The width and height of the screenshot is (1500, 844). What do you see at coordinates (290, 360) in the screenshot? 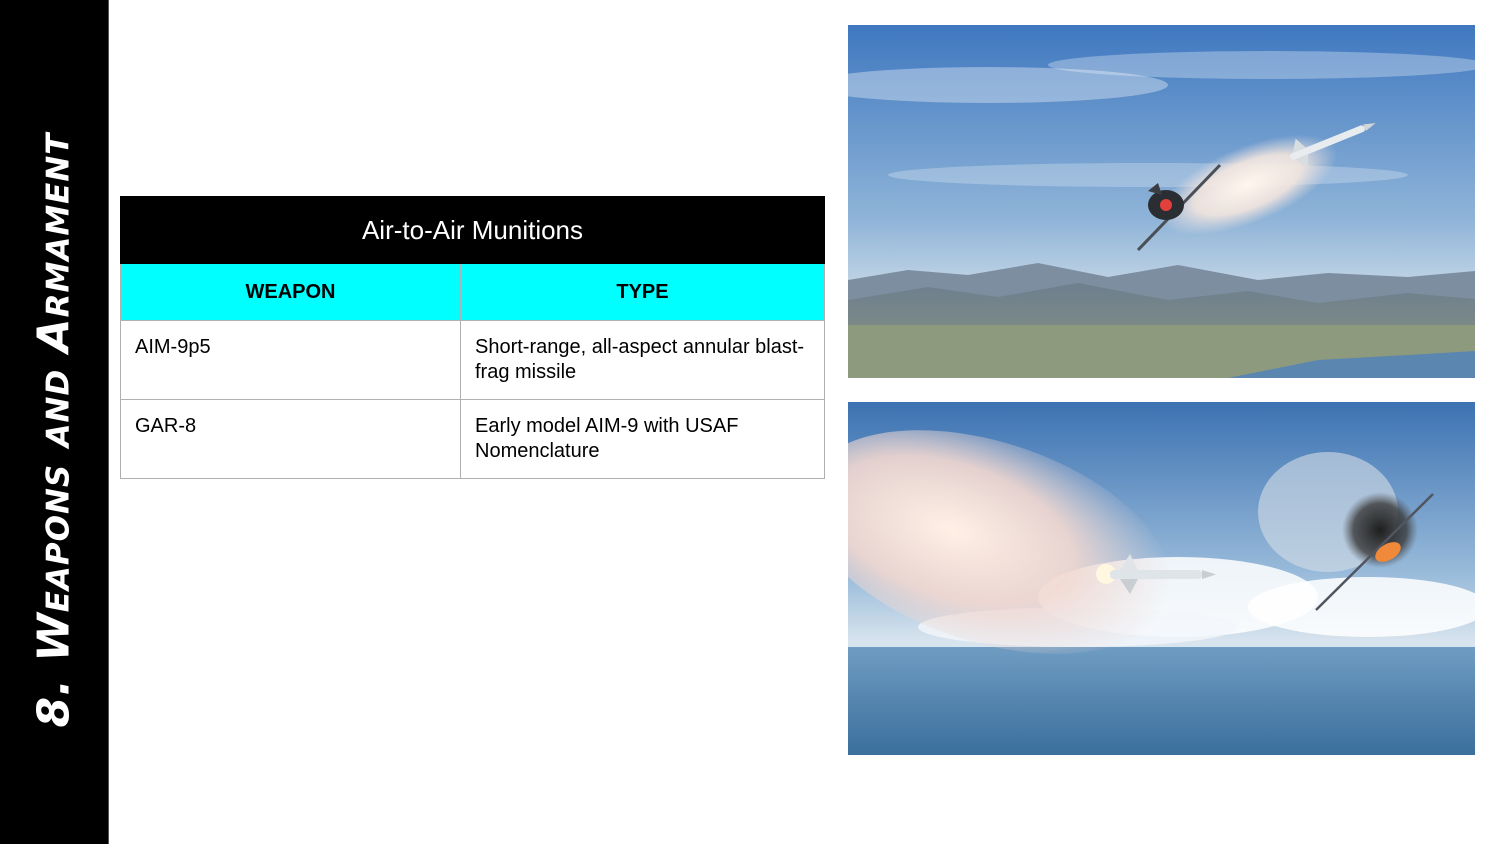
I see `weapon-cell: AIM-9p5` at bounding box center [290, 360].